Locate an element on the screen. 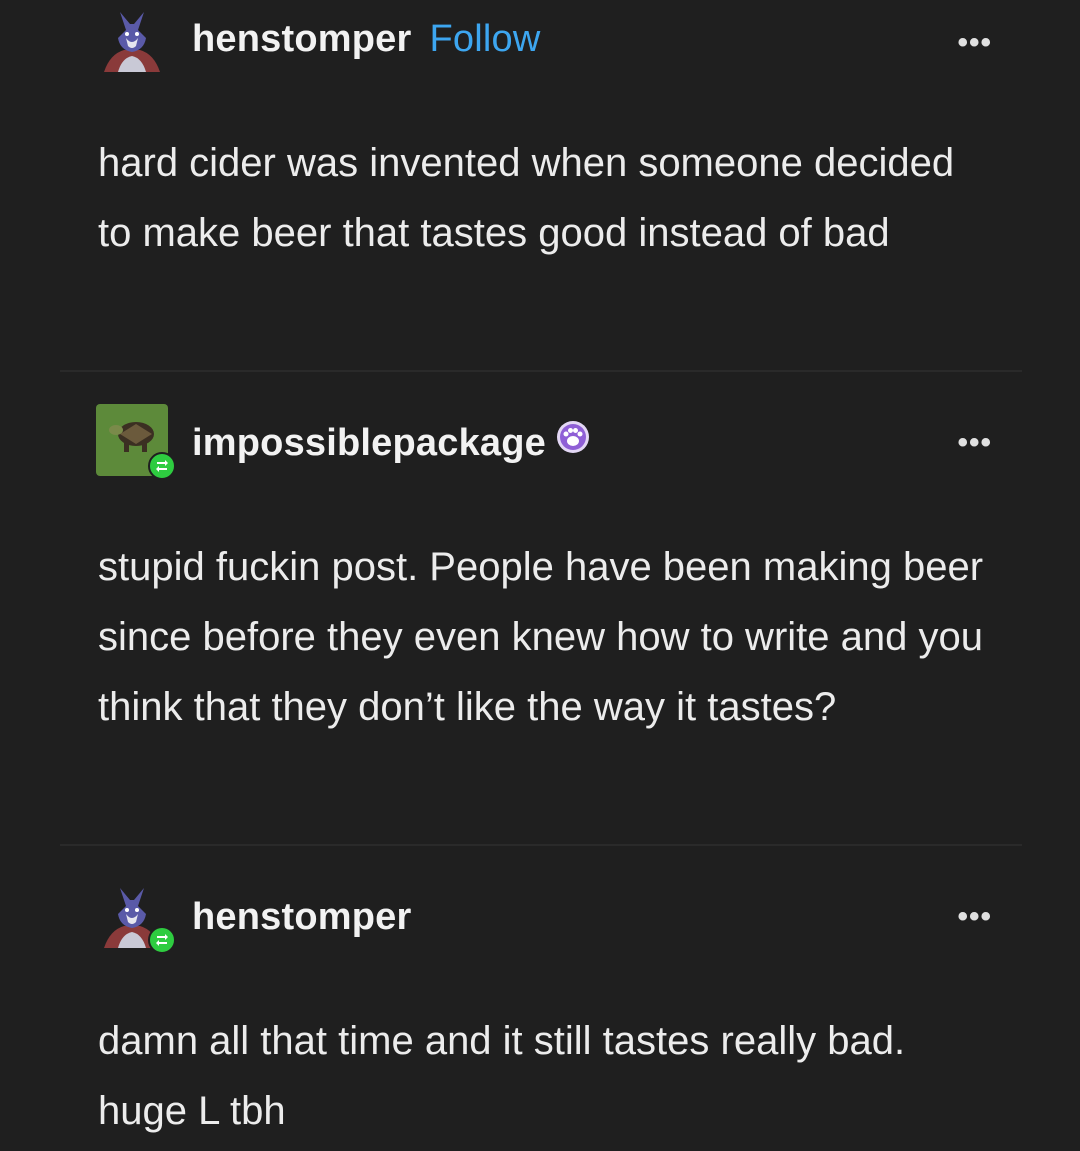 This screenshot has height=1151, width=1080. fox-character-avatar is located at coordinates (132, 38).